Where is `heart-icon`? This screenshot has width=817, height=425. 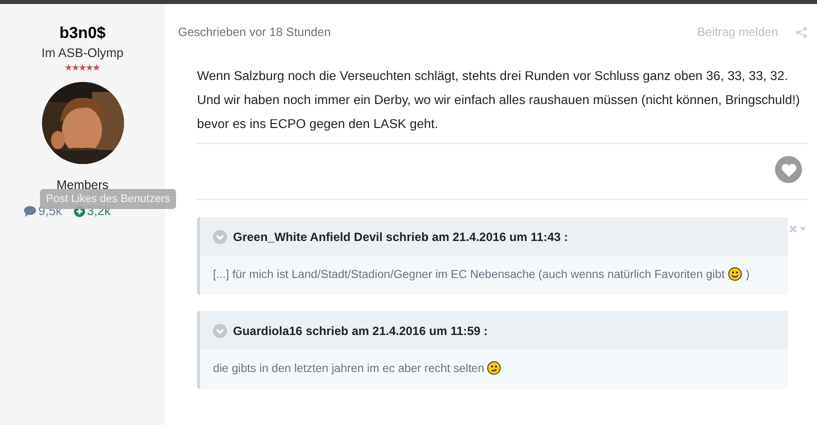
heart-icon is located at coordinates (788, 169).